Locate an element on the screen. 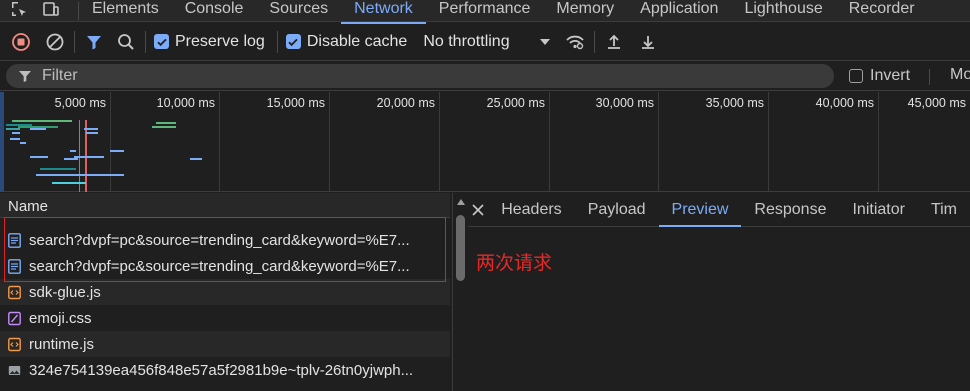 Image resolution: width=970 pixels, height=391 pixels. disable-cache-checkbox: Disable cache is located at coordinates (346, 41).